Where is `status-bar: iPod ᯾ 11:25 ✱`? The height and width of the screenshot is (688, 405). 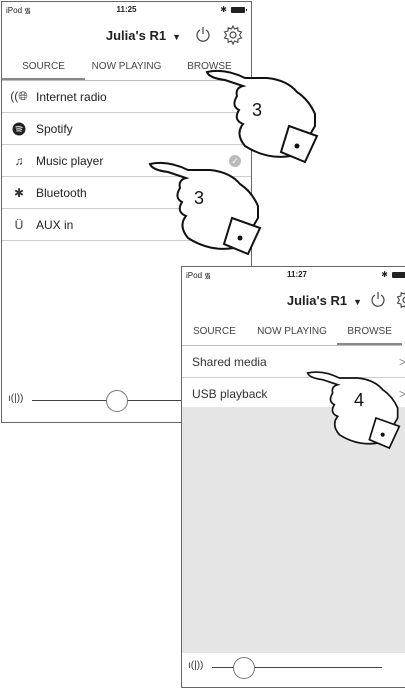
status-bar: iPod ᯾ 11:25 ✱ is located at coordinates (126, 10).